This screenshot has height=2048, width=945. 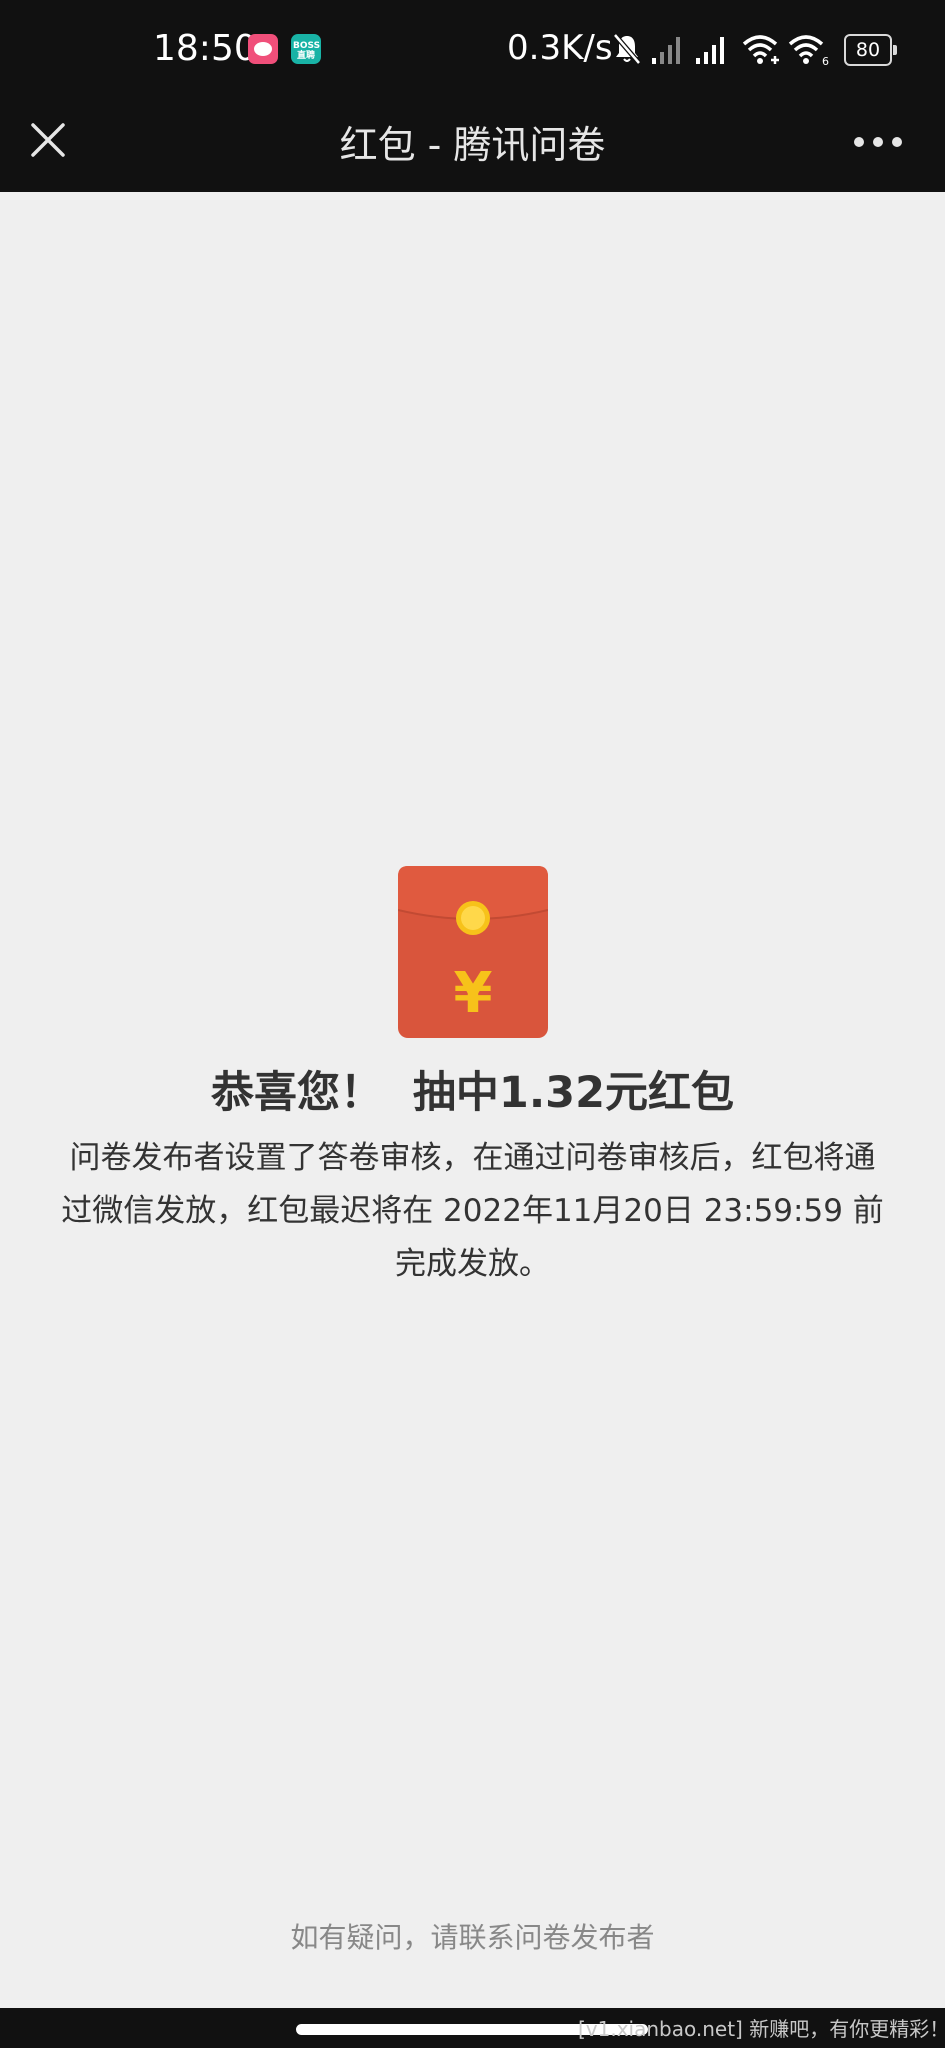 What do you see at coordinates (760, 49) in the screenshot?
I see `wifi-icon` at bounding box center [760, 49].